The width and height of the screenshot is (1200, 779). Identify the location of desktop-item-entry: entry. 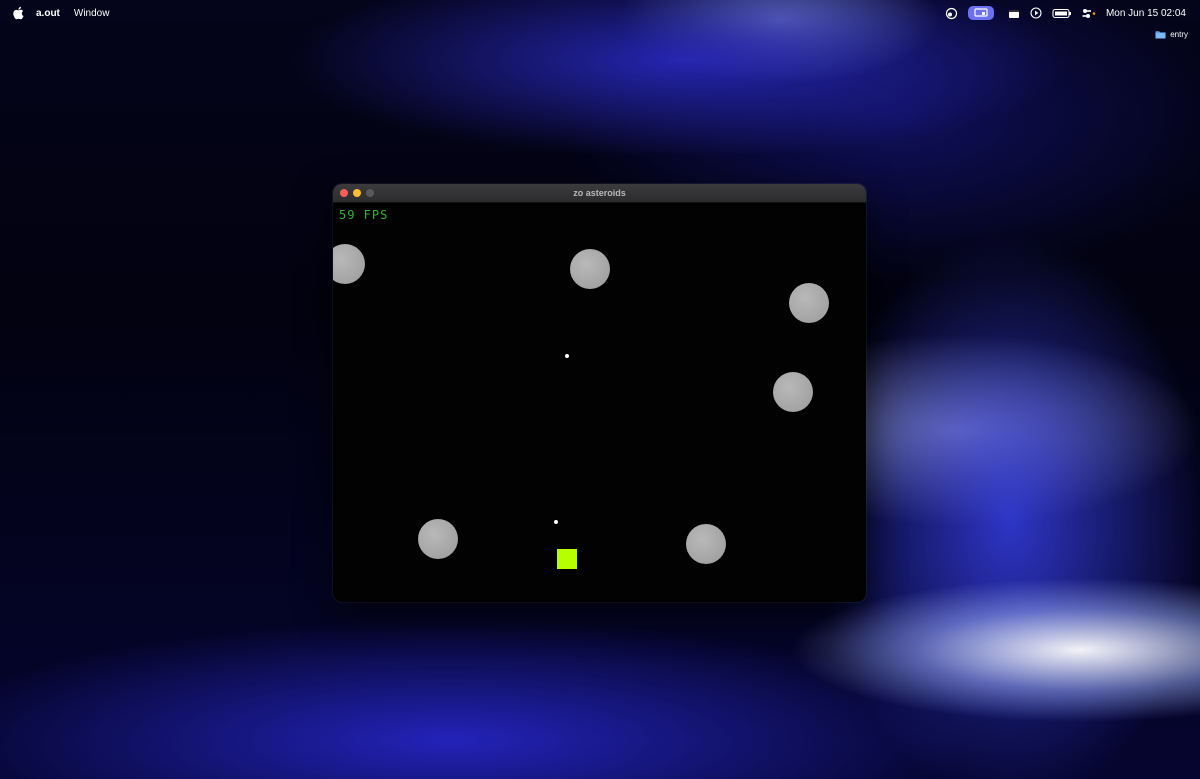
(1171, 34).